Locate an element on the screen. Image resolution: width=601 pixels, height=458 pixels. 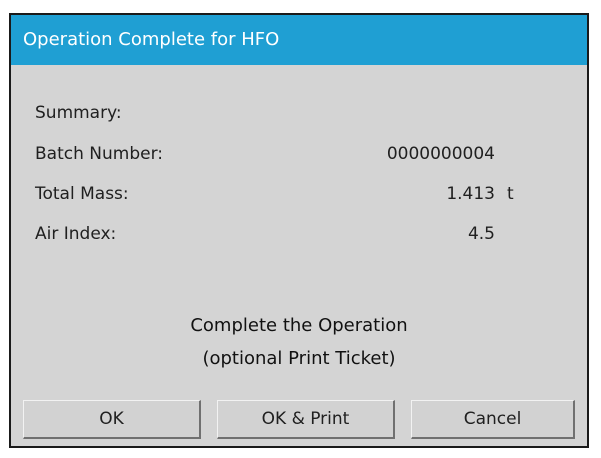
total-mass-unit: t is located at coordinates (510, 194).